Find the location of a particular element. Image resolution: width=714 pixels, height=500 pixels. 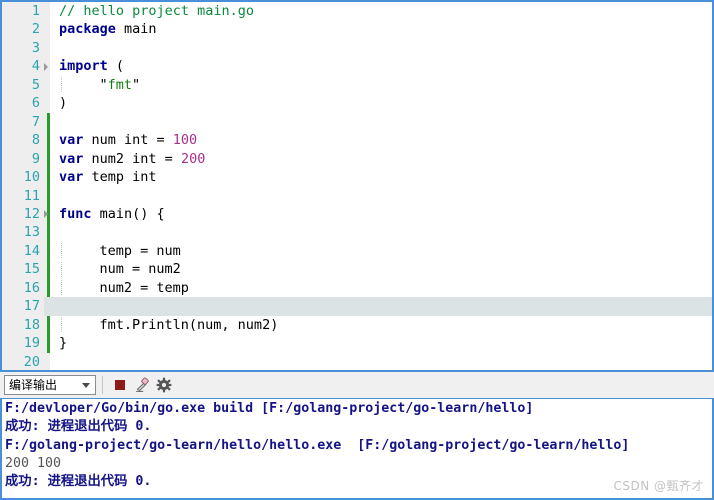

code-line-text: num = num2 is located at coordinates (384, 269).